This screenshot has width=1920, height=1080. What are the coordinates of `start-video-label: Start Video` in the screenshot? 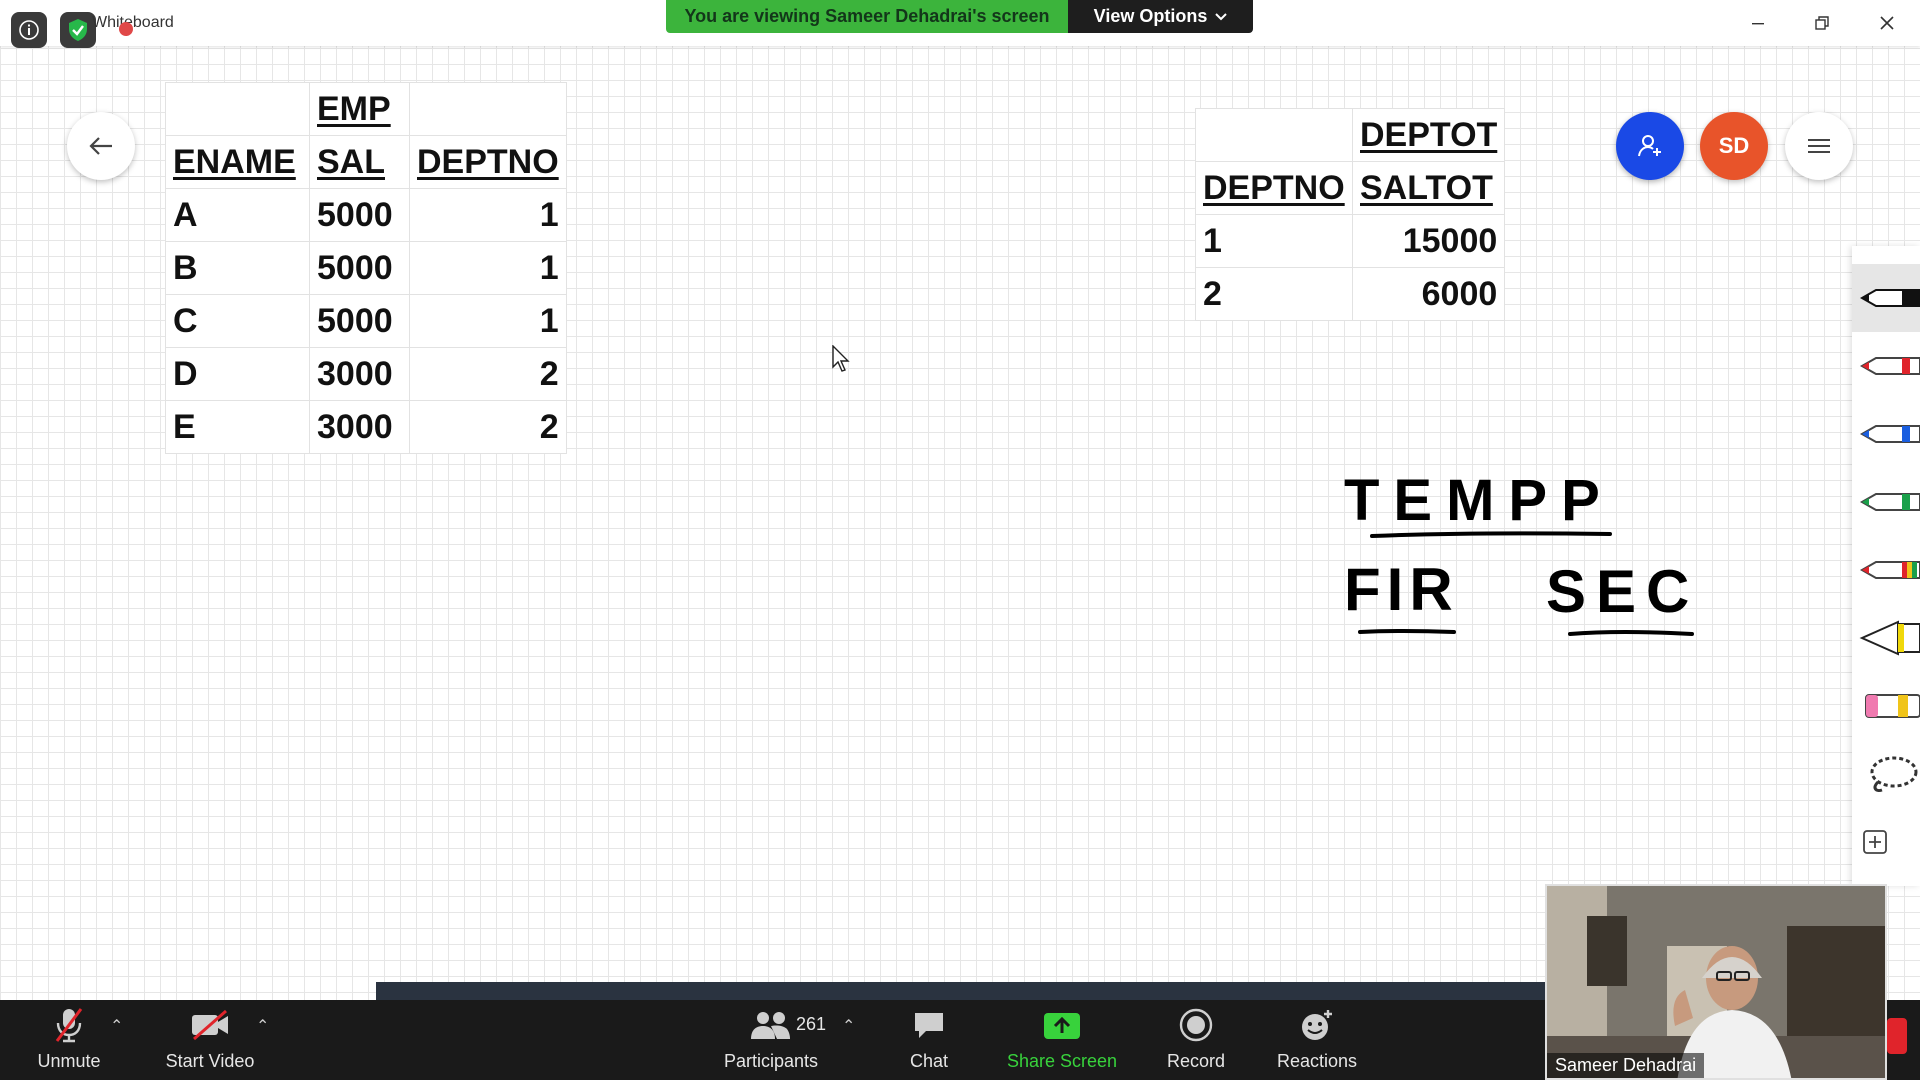 It's located at (210, 1061).